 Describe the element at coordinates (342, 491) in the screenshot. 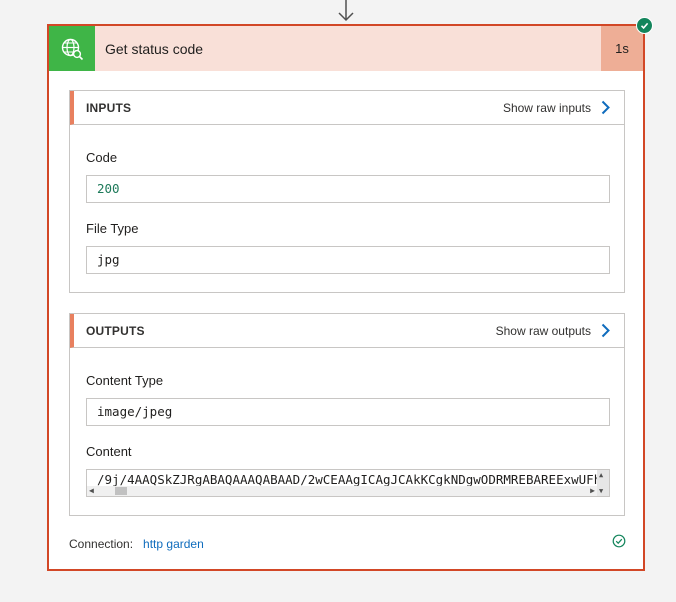

I see `horizontal-scrollbar: ◀ ▶` at that location.